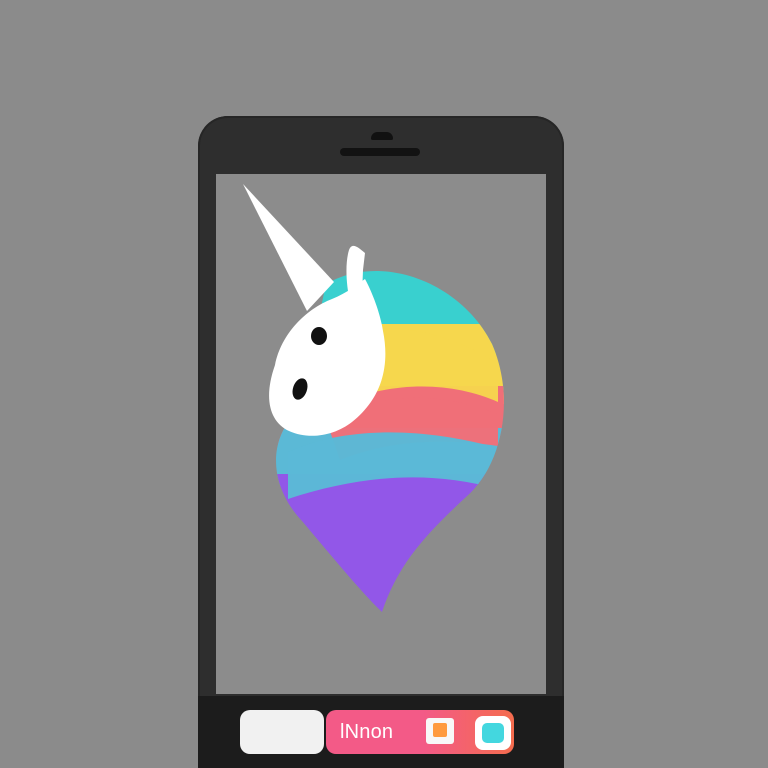 This screenshot has width=768, height=768. Describe the element at coordinates (493, 733) in the screenshot. I see `dock-button-cyan` at that location.